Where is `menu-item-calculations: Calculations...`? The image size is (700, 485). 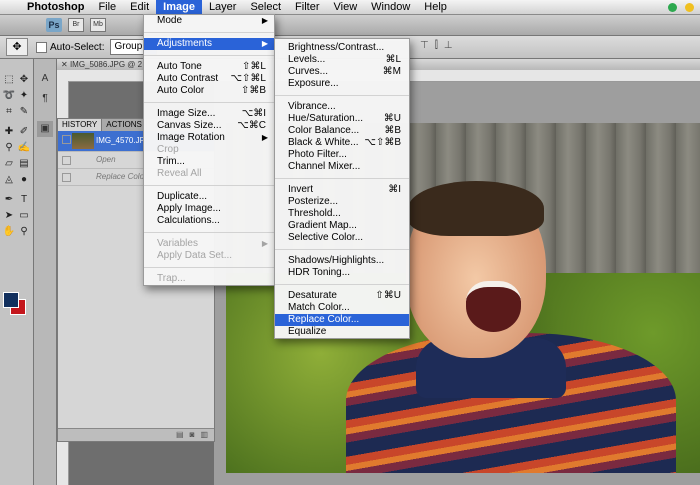
menu-item-calculations: Calculations... is located at coordinates (209, 221).